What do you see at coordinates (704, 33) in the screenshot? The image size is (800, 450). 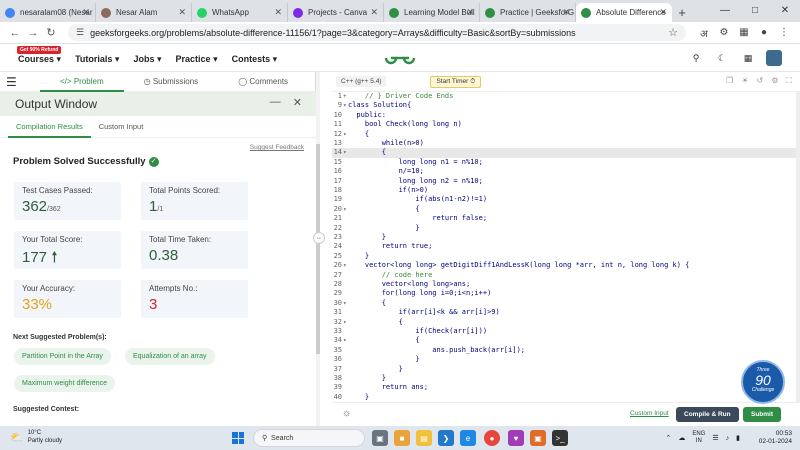 I see `translate-icon: अ` at bounding box center [704, 33].